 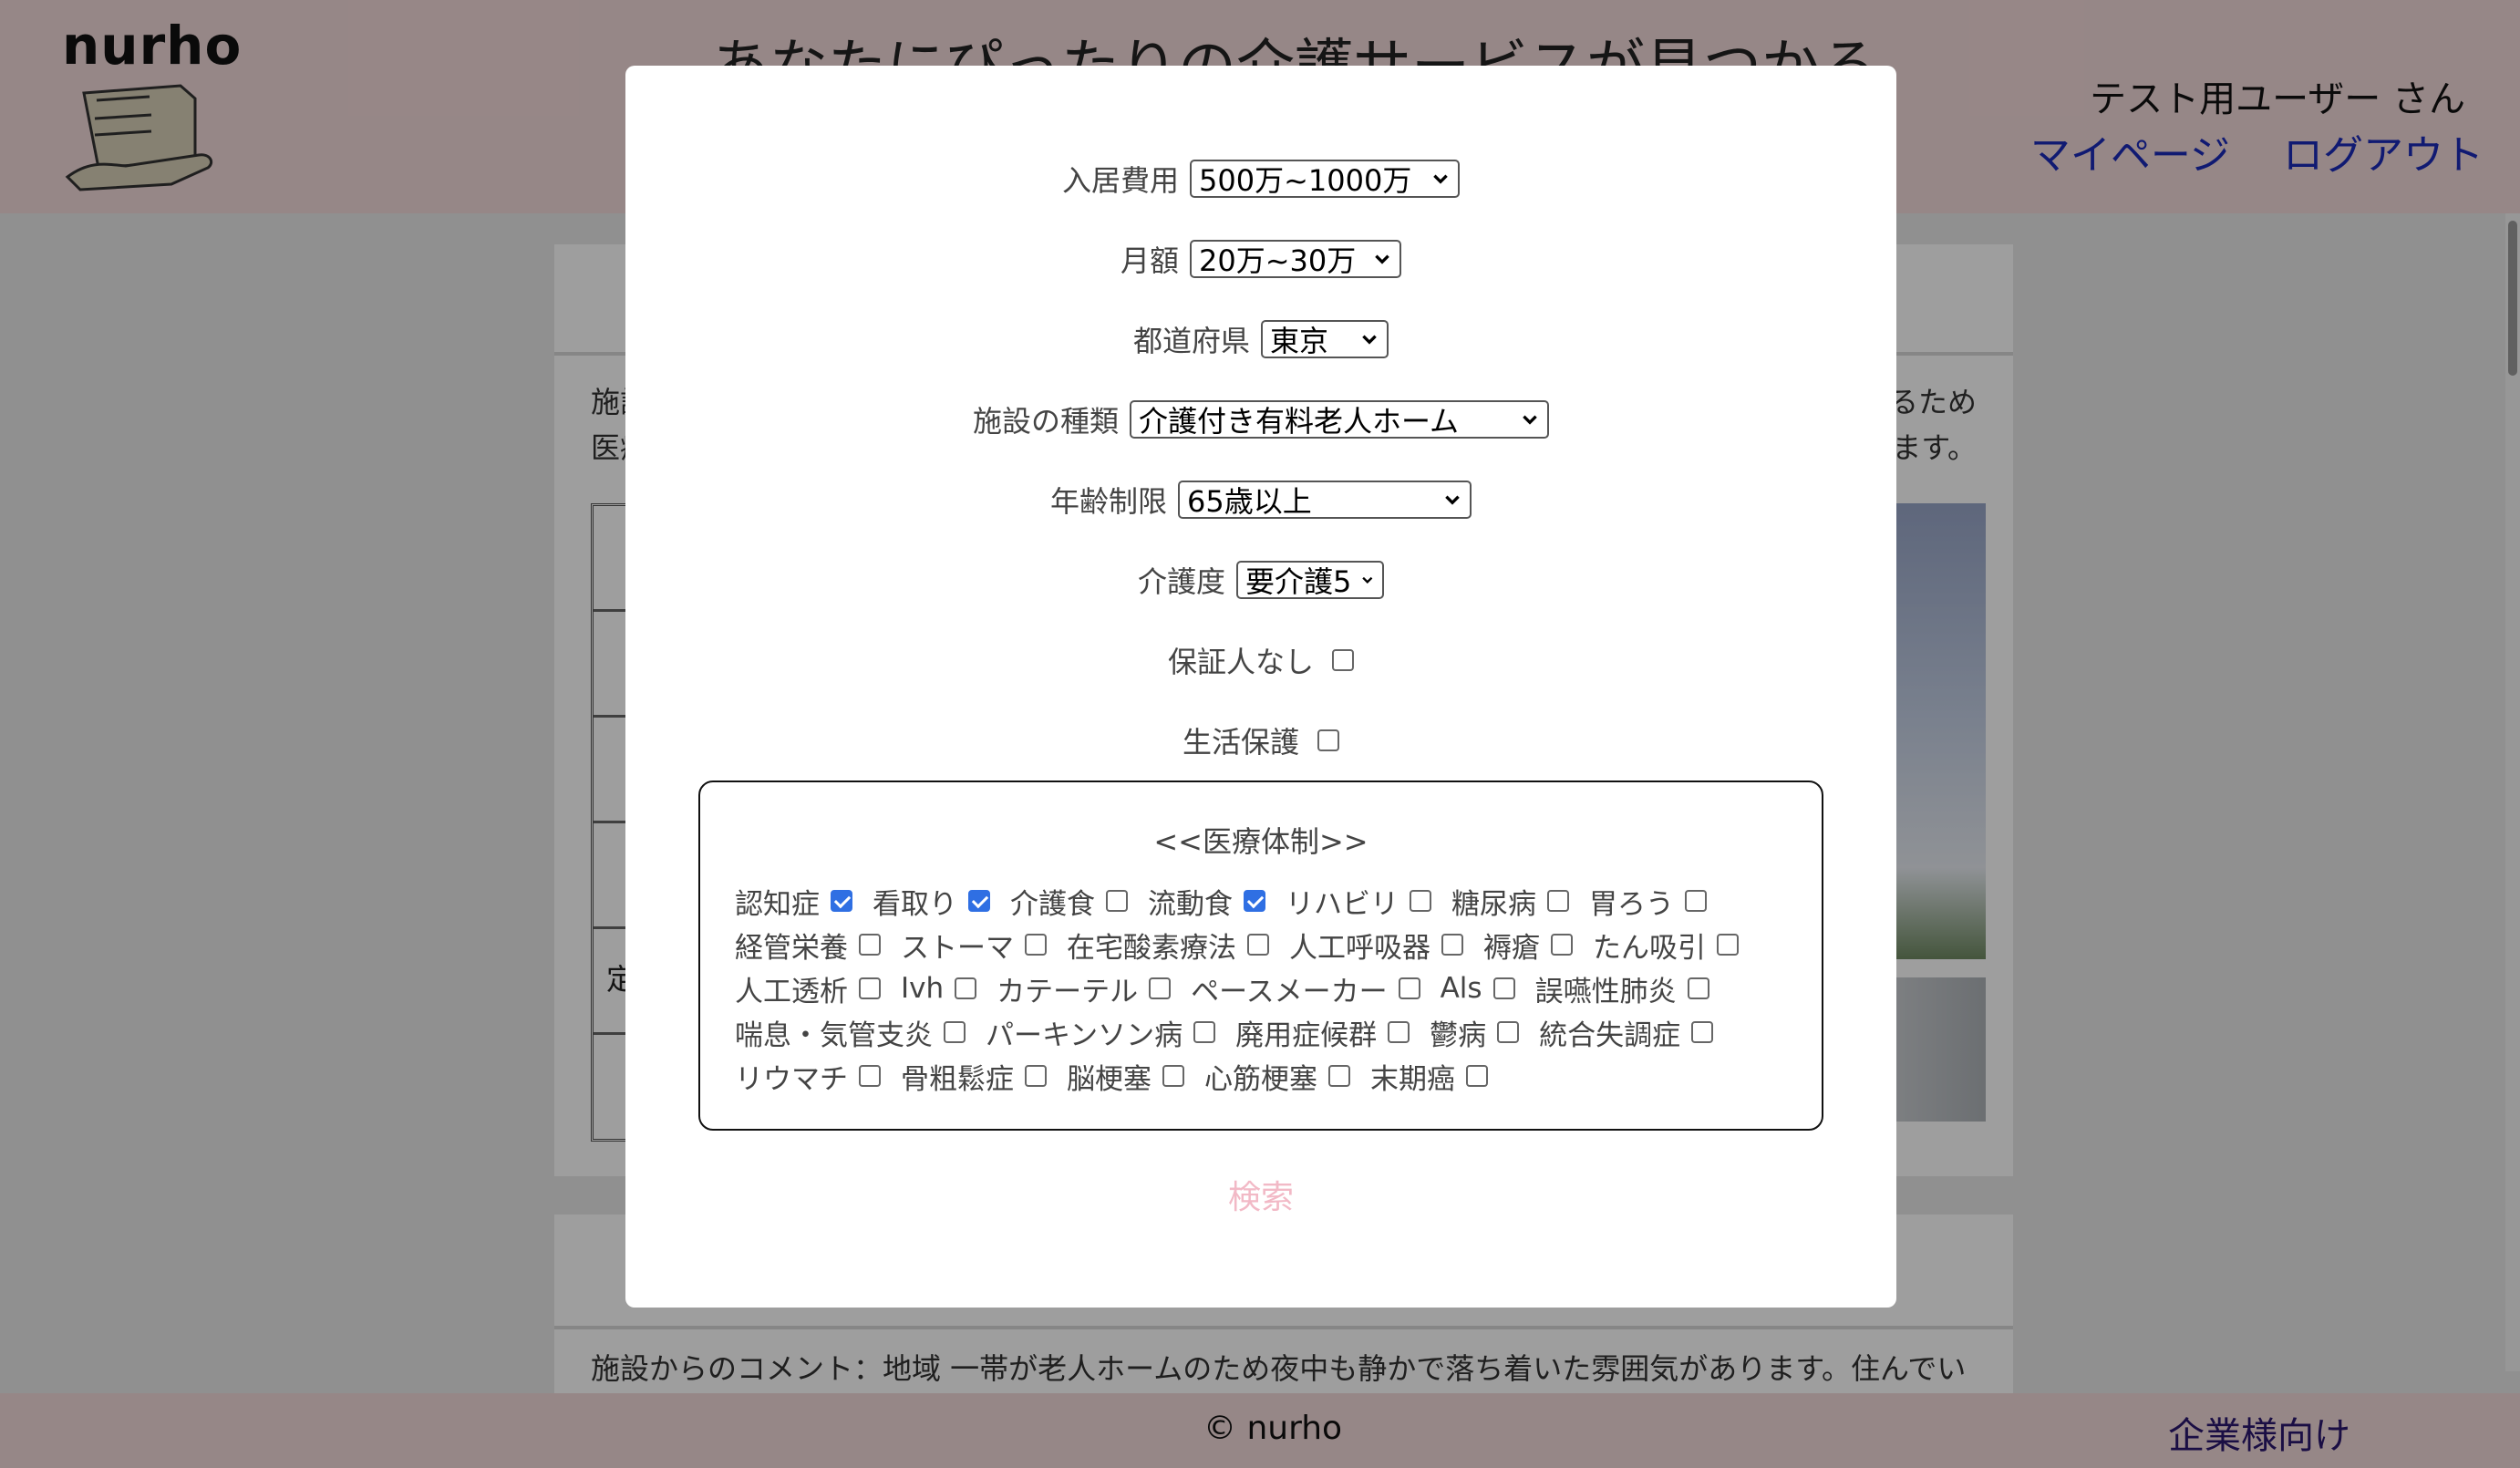 I want to click on medical-option-label: 褥瘡, so click(x=1511, y=948).